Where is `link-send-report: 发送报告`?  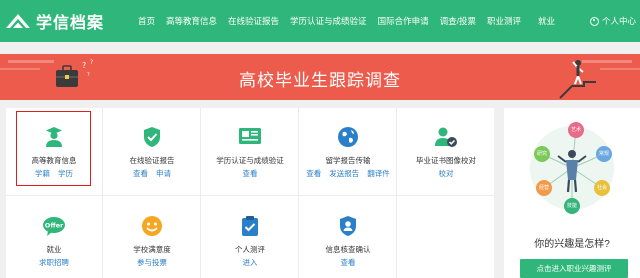 link-send-report: 发送报告 is located at coordinates (344, 173).